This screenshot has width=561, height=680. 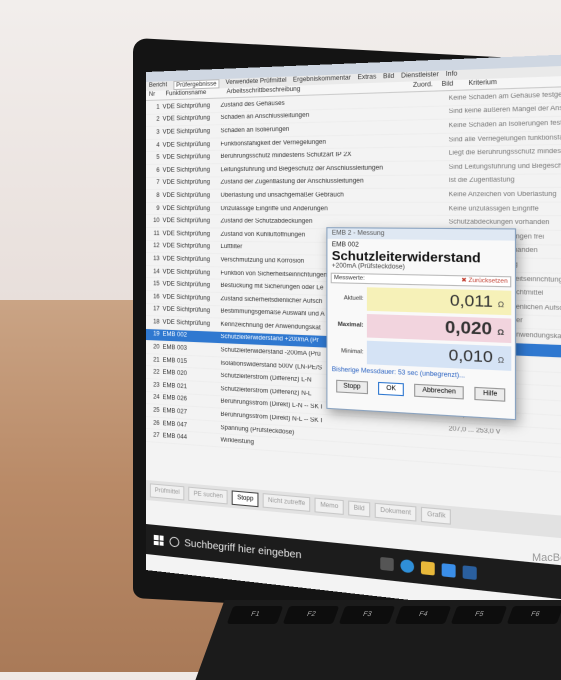 I want to click on menu-info: Info, so click(x=452, y=75).